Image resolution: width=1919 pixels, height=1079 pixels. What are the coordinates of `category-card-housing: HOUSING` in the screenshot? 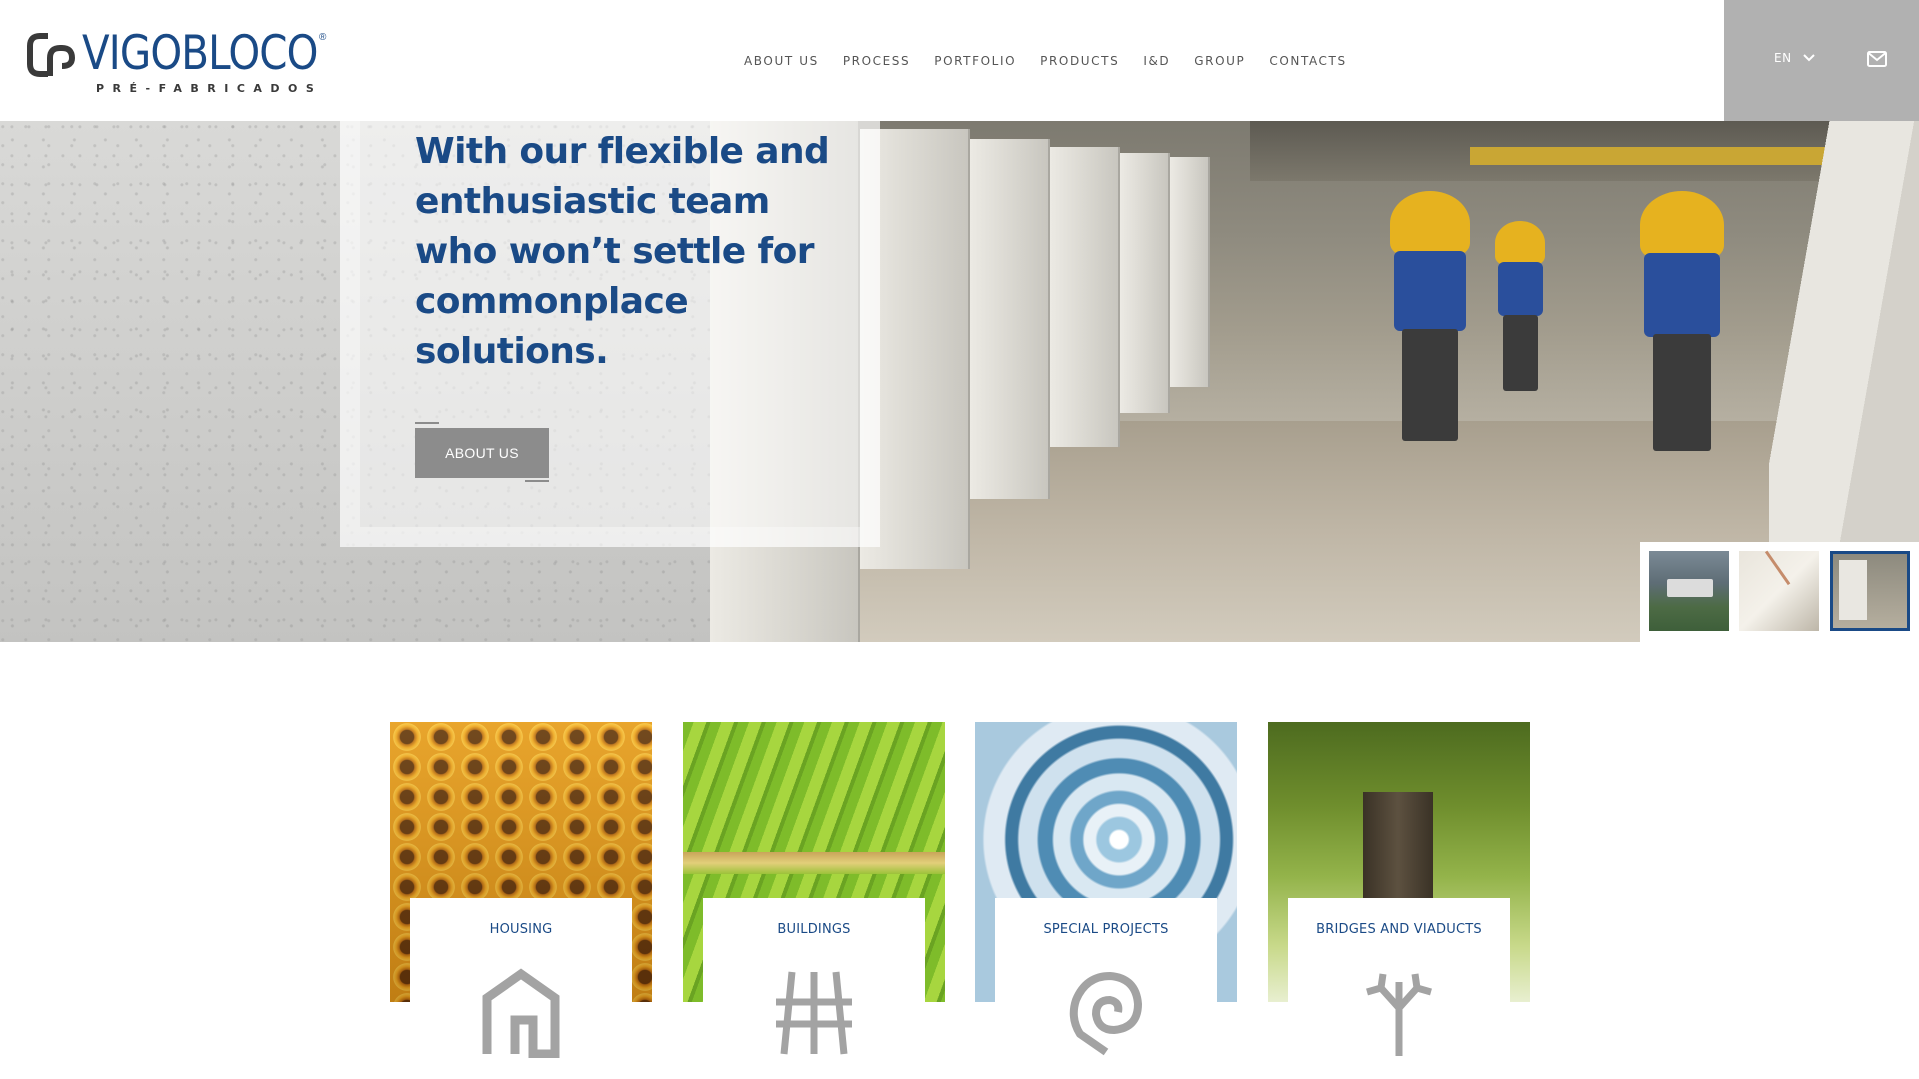 It's located at (521, 900).